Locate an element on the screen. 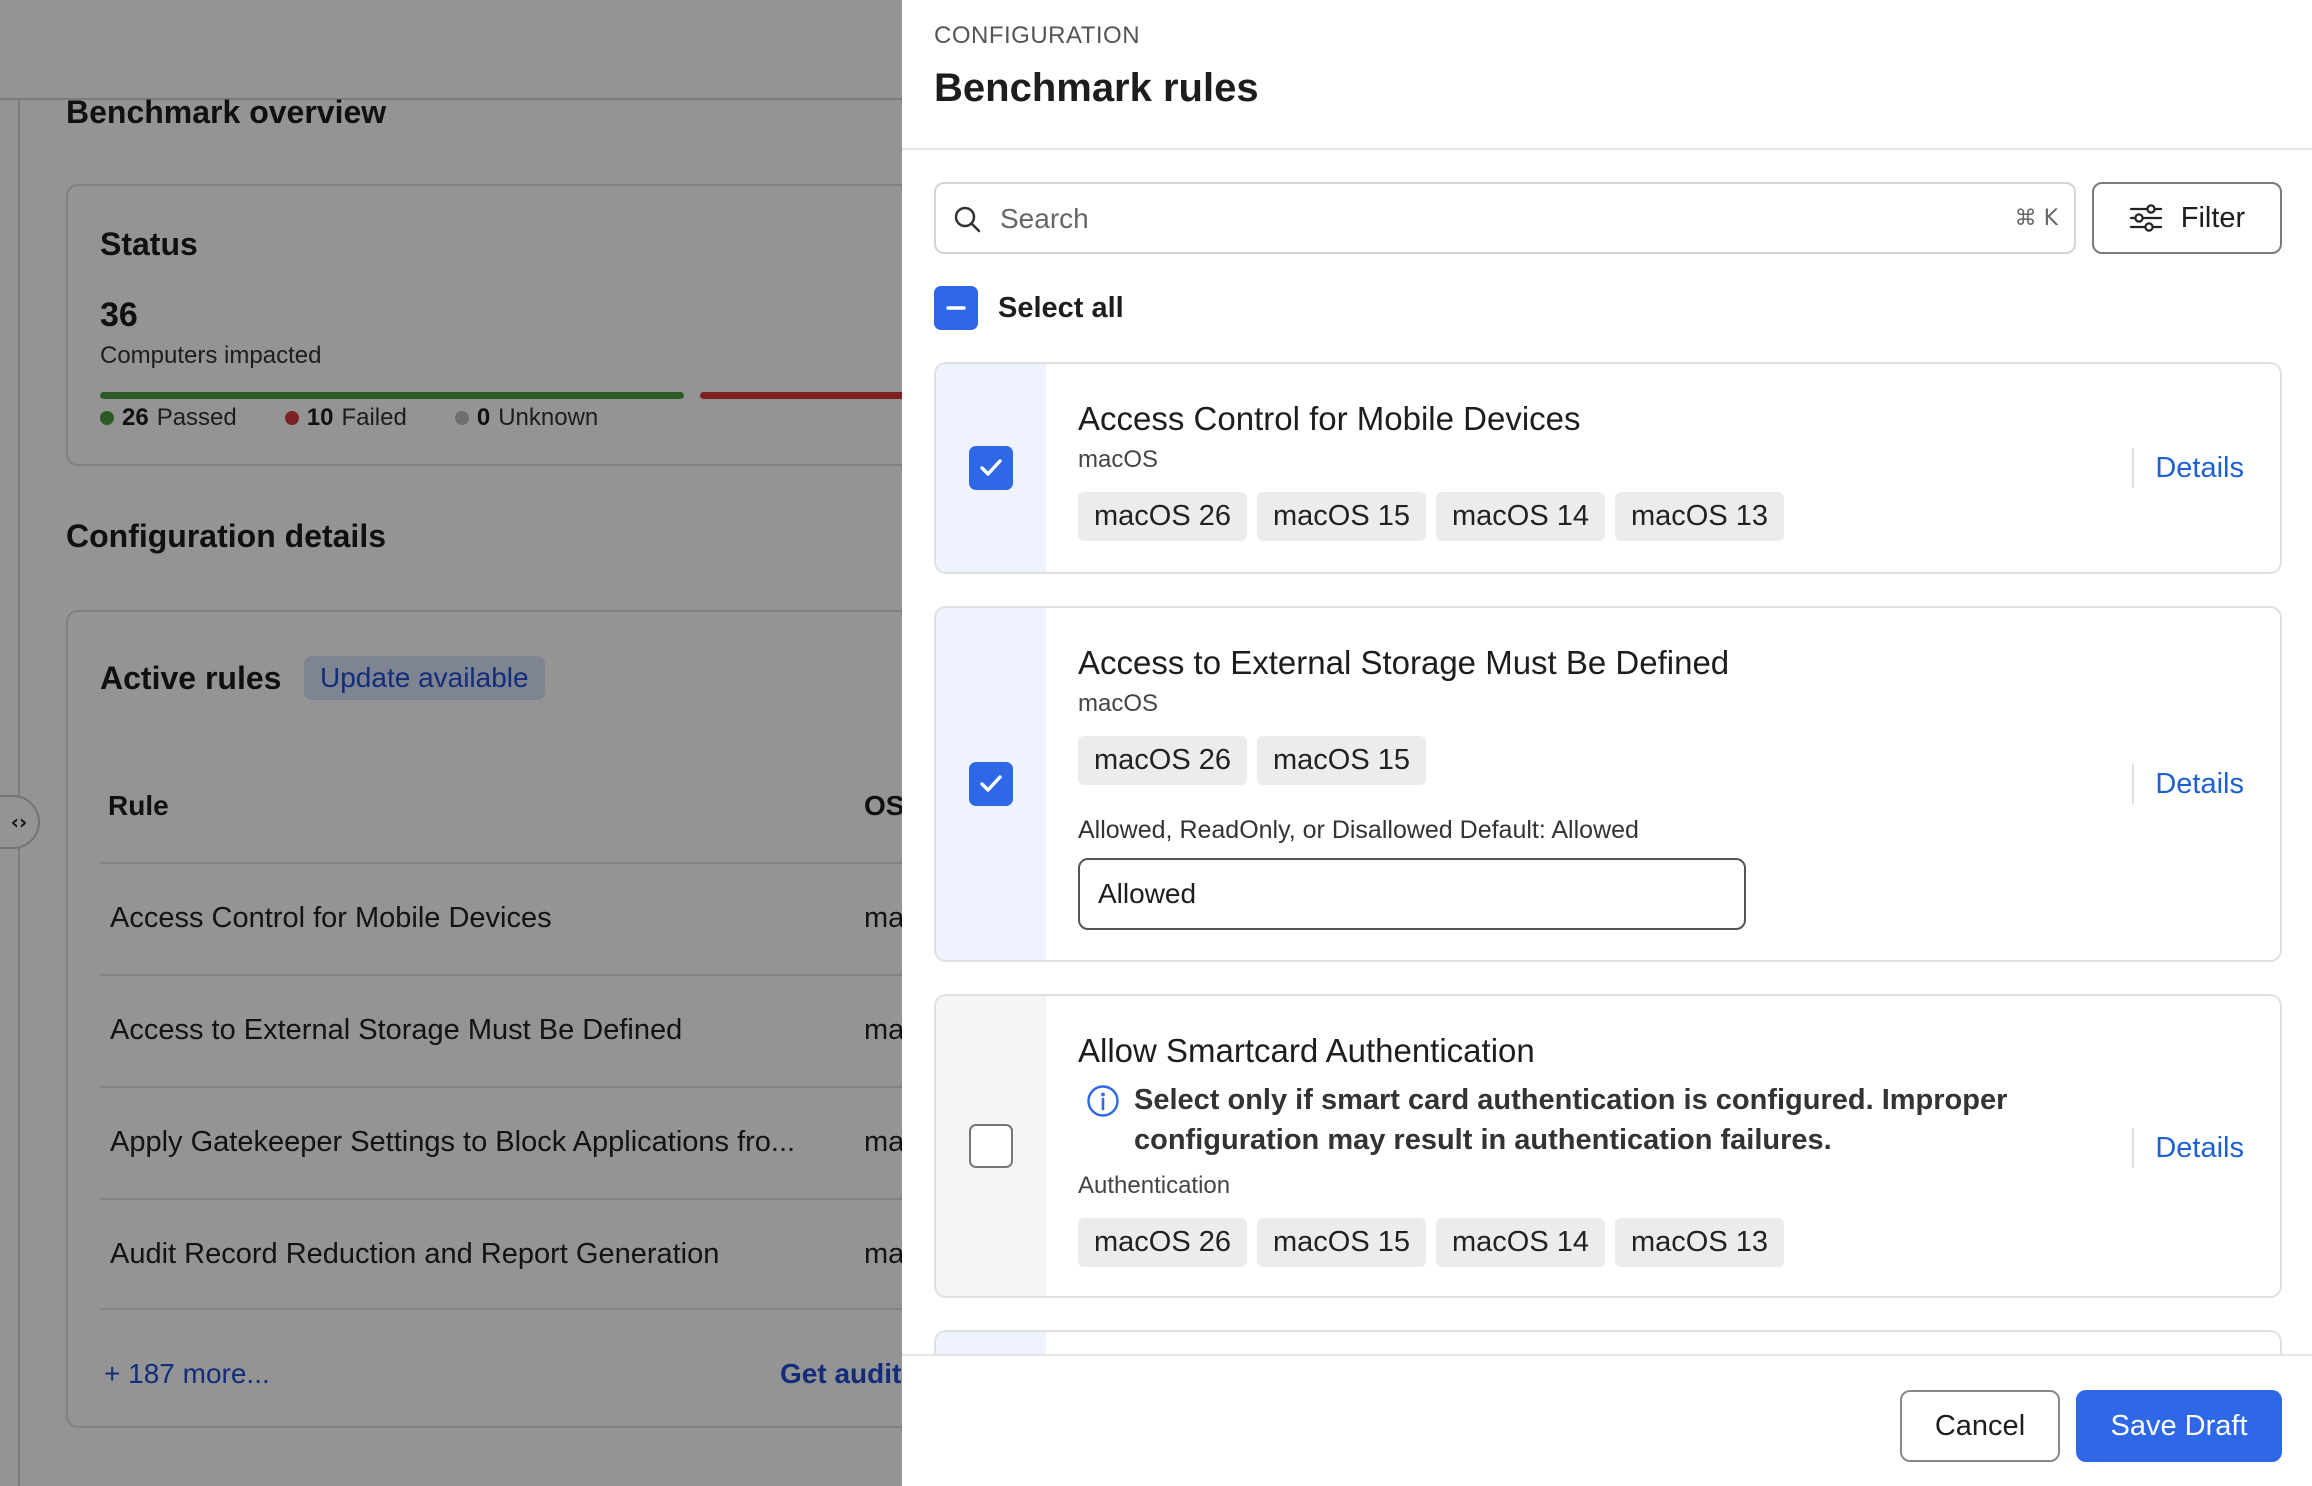  drawer-header: CONFIGURATION Benchmark rules is located at coordinates (1607, 75).